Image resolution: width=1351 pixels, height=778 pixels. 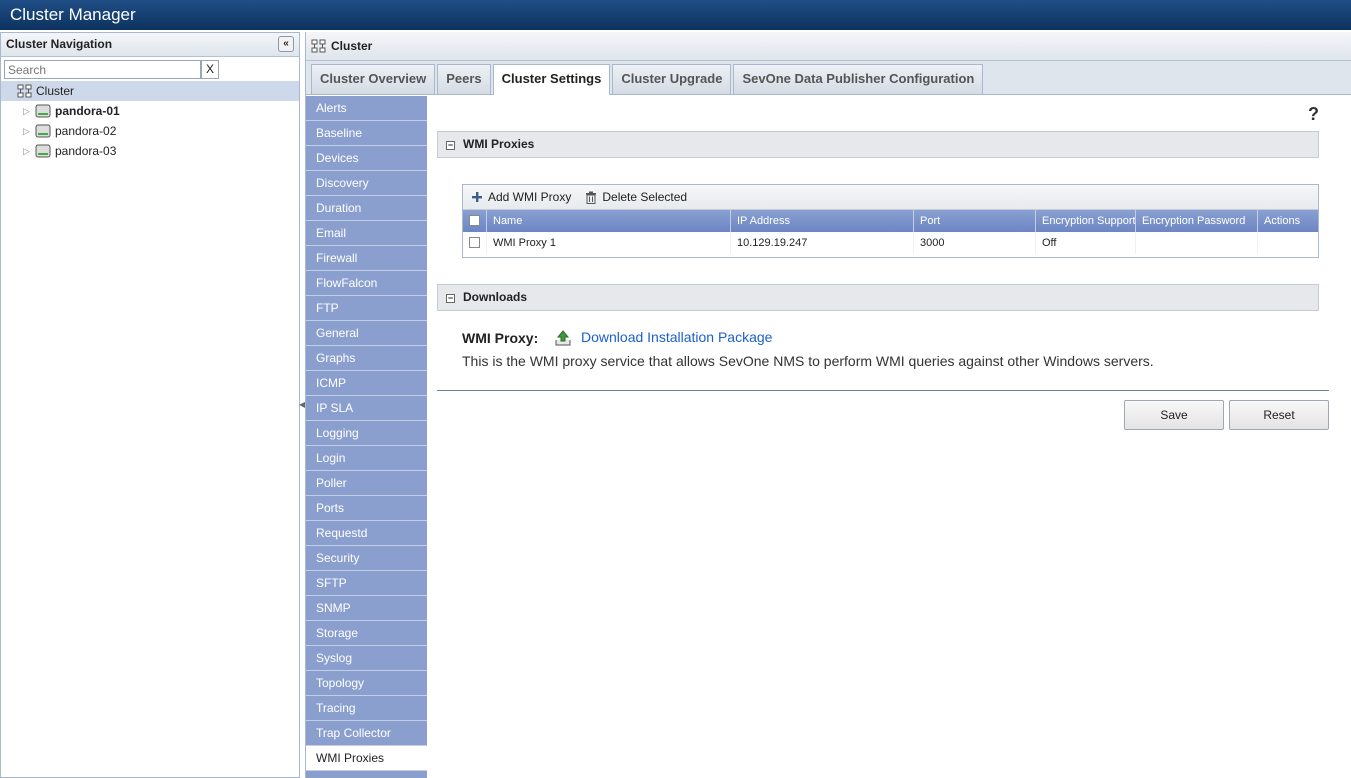 I want to click on section-title: WMI Proxies, so click(x=499, y=144).